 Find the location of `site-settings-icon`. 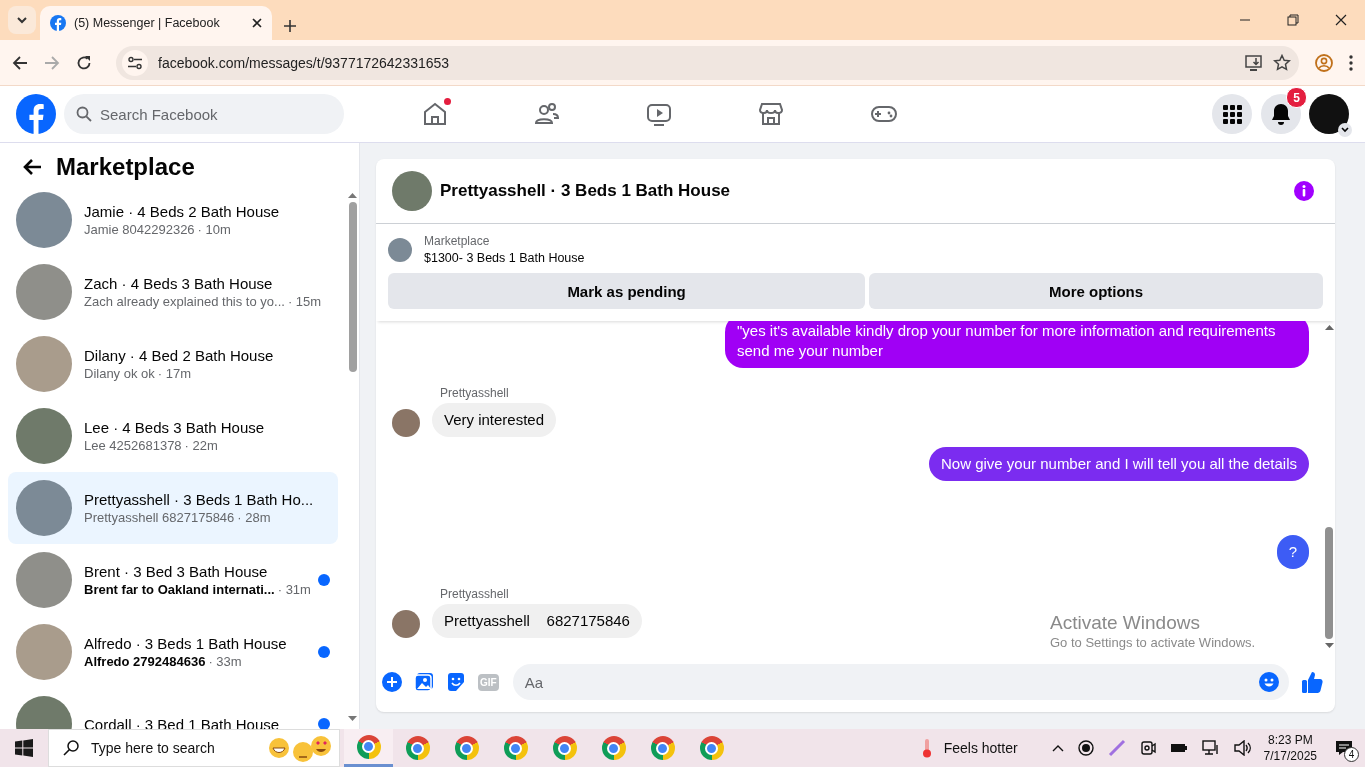

site-settings-icon is located at coordinates (135, 62).